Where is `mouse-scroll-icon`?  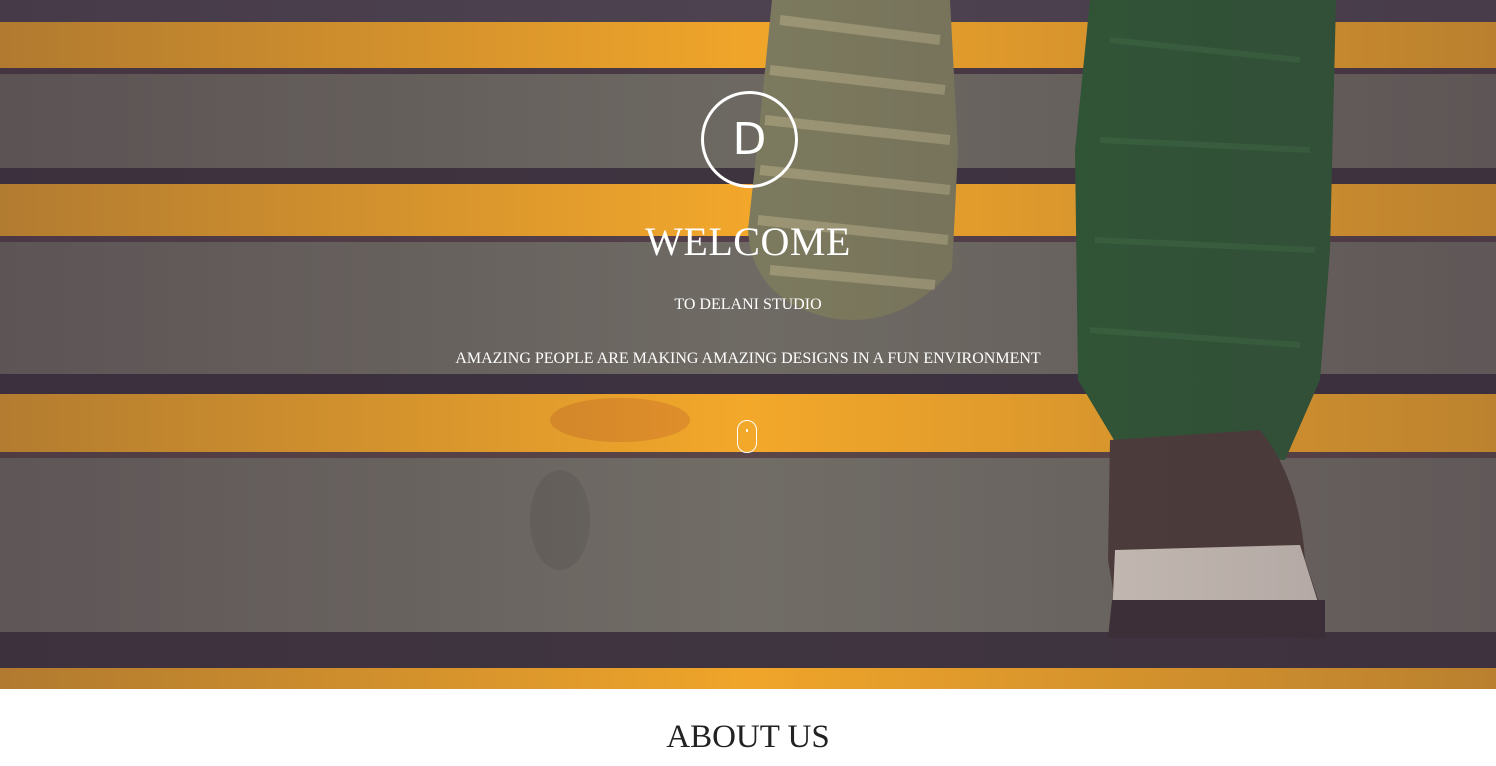
mouse-scroll-icon is located at coordinates (747, 436).